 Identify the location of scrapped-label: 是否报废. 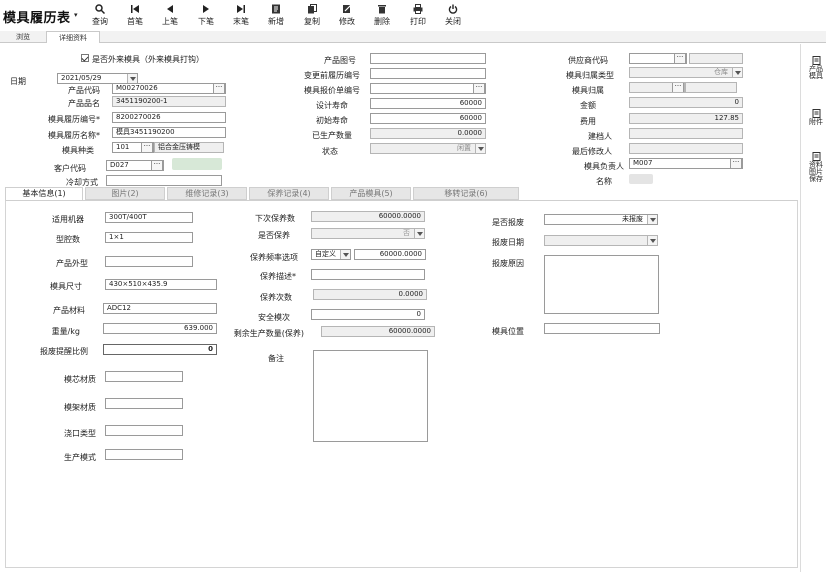
(508, 222).